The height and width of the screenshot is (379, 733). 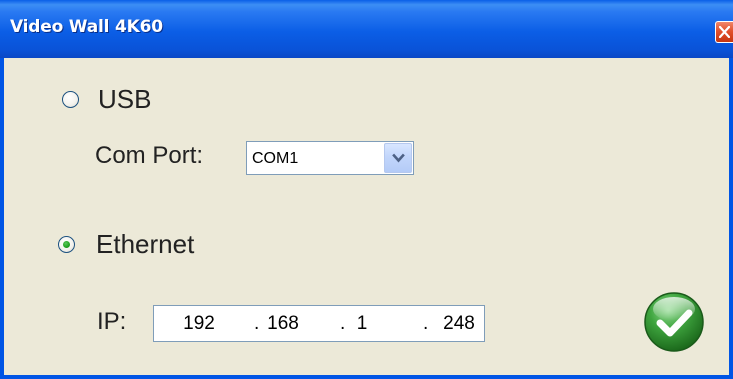 I want to click on com-port-label: Com Port:, so click(x=149, y=155).